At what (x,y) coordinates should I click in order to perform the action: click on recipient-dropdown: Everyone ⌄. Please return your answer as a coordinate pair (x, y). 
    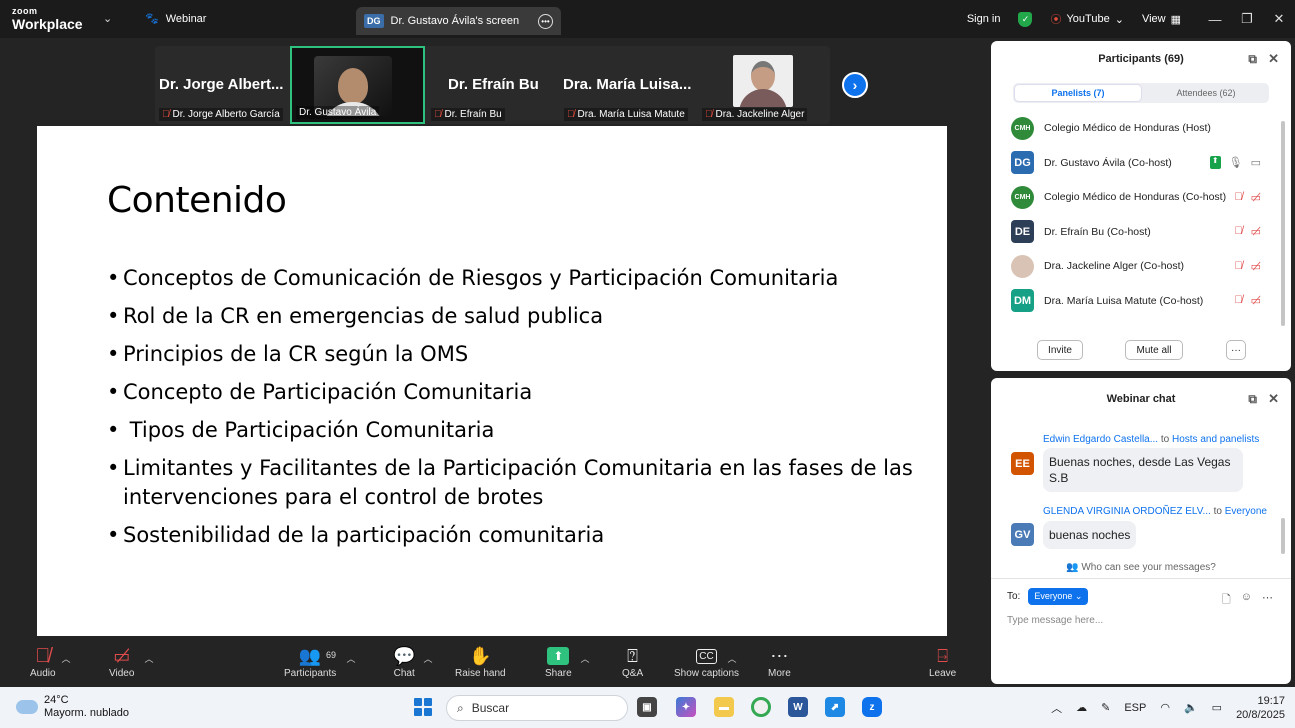
    Looking at the image, I should click on (1058, 596).